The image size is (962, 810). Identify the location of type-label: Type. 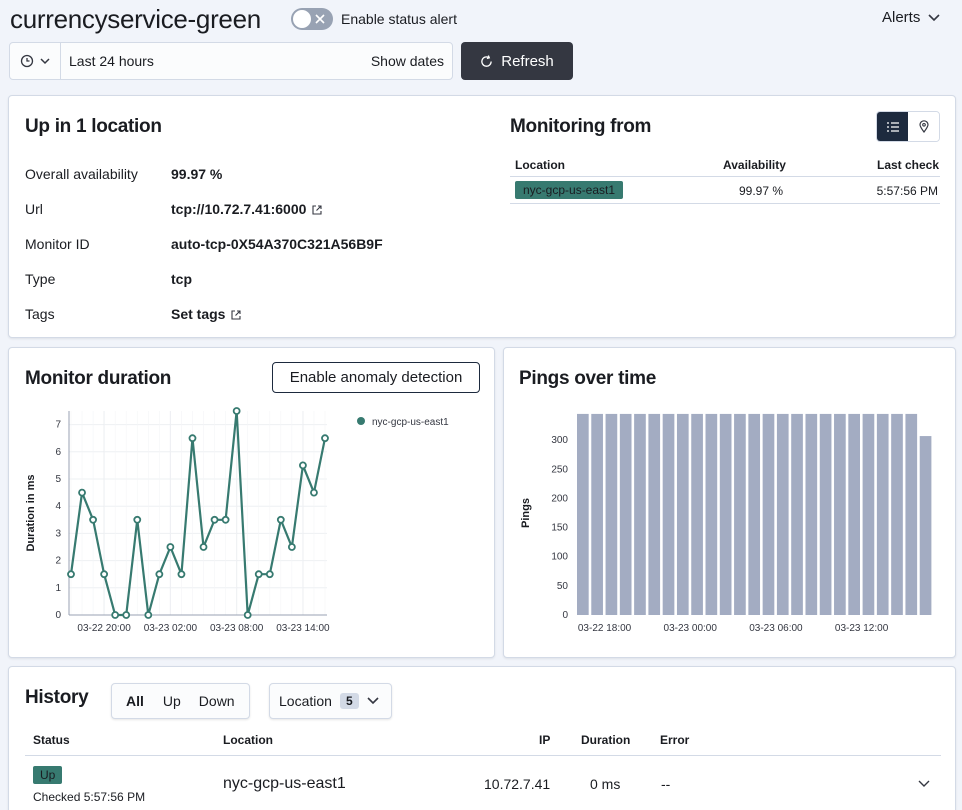
(40, 279).